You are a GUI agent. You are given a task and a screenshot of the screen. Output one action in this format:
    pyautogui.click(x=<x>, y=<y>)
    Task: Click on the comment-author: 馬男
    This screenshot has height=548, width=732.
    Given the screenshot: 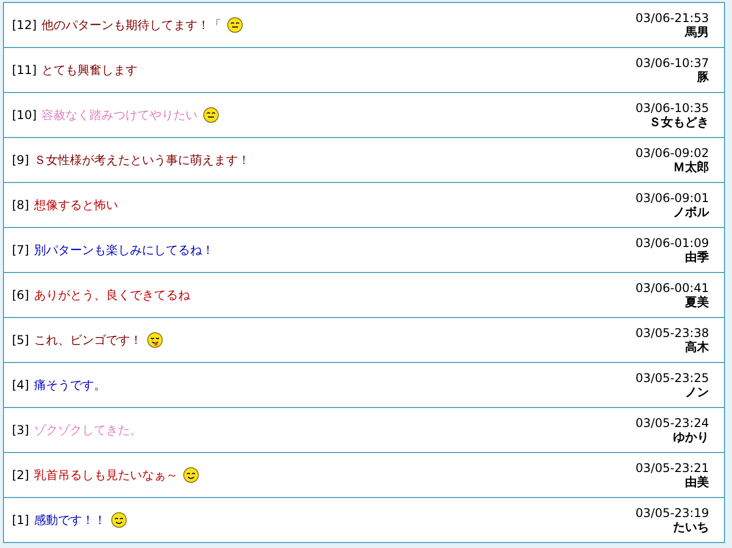 What is the action you would take?
    pyautogui.click(x=697, y=32)
    